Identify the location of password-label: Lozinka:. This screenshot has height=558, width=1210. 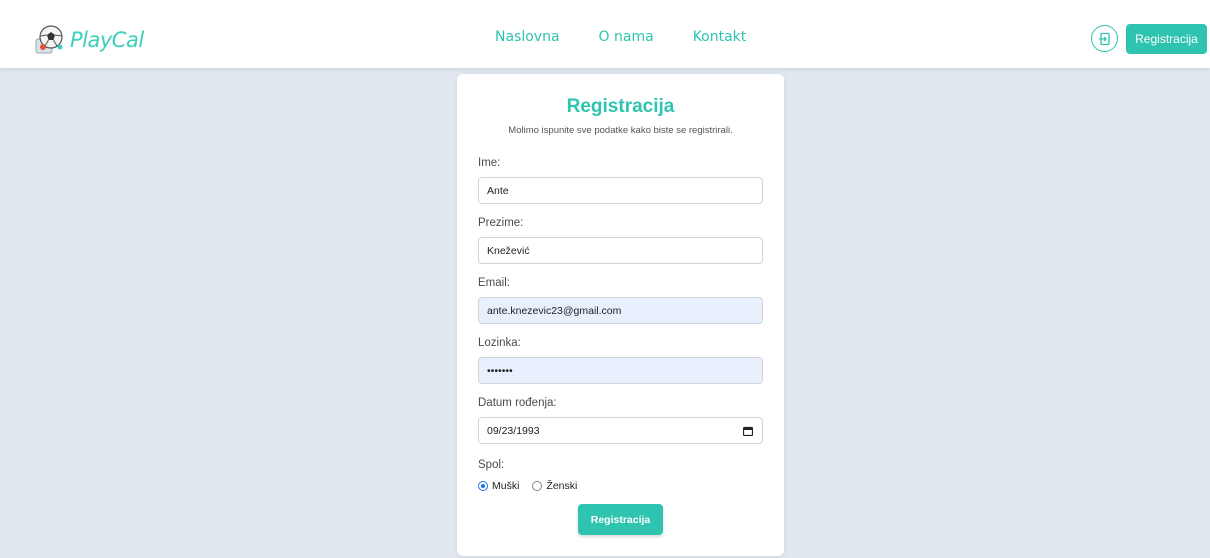
(499, 343).